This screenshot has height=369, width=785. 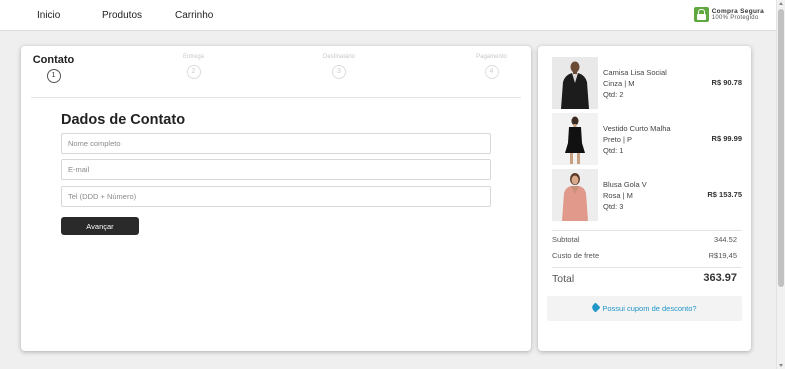 What do you see at coordinates (563, 279) in the screenshot?
I see `total-label: Total` at bounding box center [563, 279].